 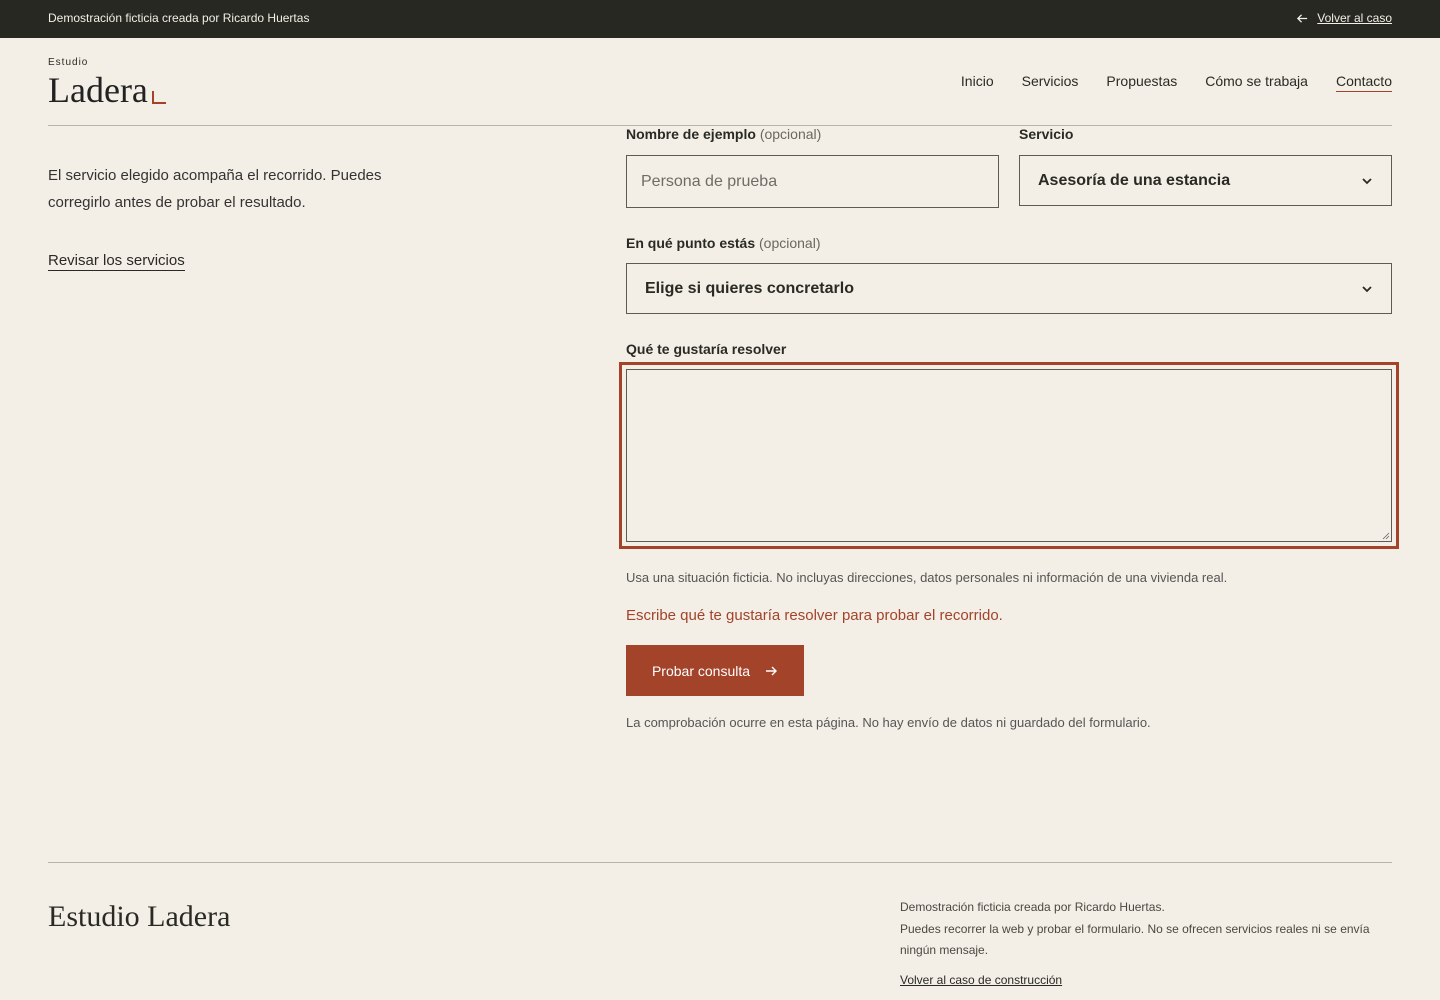 What do you see at coordinates (159, 97) in the screenshot?
I see `logo-corner-mark` at bounding box center [159, 97].